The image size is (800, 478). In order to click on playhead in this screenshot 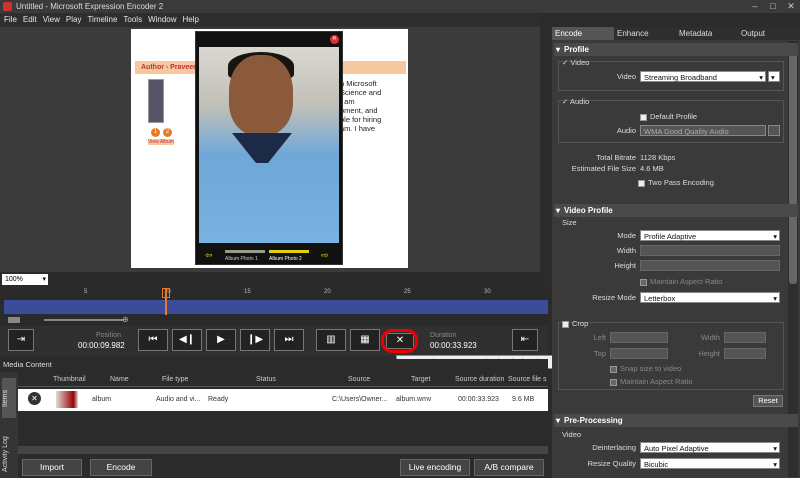, I will do `click(166, 302)`.